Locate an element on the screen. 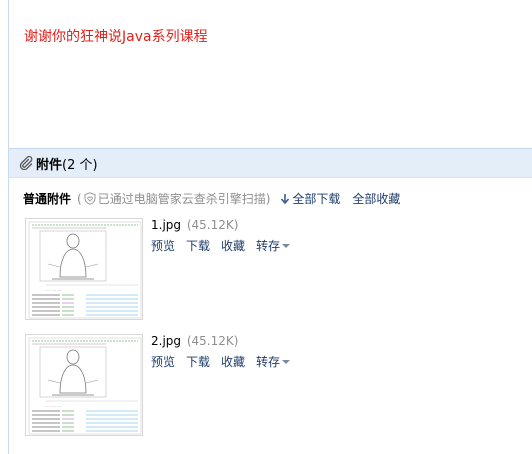 Image resolution: width=532 pixels, height=454 pixels. attachments-count: (2 个) is located at coordinates (80, 165).